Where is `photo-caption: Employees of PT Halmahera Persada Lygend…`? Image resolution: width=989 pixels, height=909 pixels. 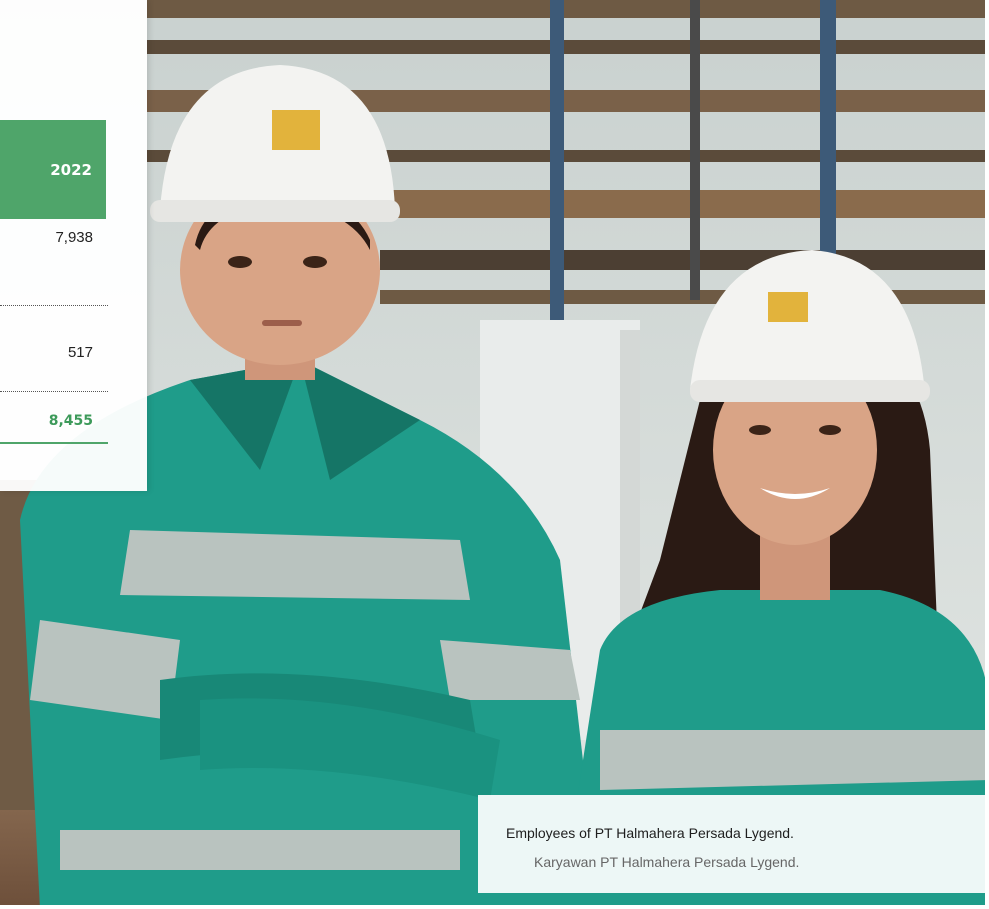 photo-caption: Employees of PT Halmahera Persada Lygend… is located at coordinates (733, 844).